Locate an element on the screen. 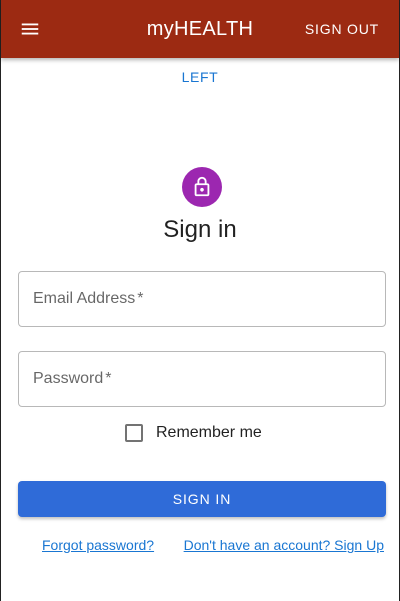 Image resolution: width=400 pixels, height=601 pixels. app-bar: myHEALTH SIGN OUT is located at coordinates (200, 29).